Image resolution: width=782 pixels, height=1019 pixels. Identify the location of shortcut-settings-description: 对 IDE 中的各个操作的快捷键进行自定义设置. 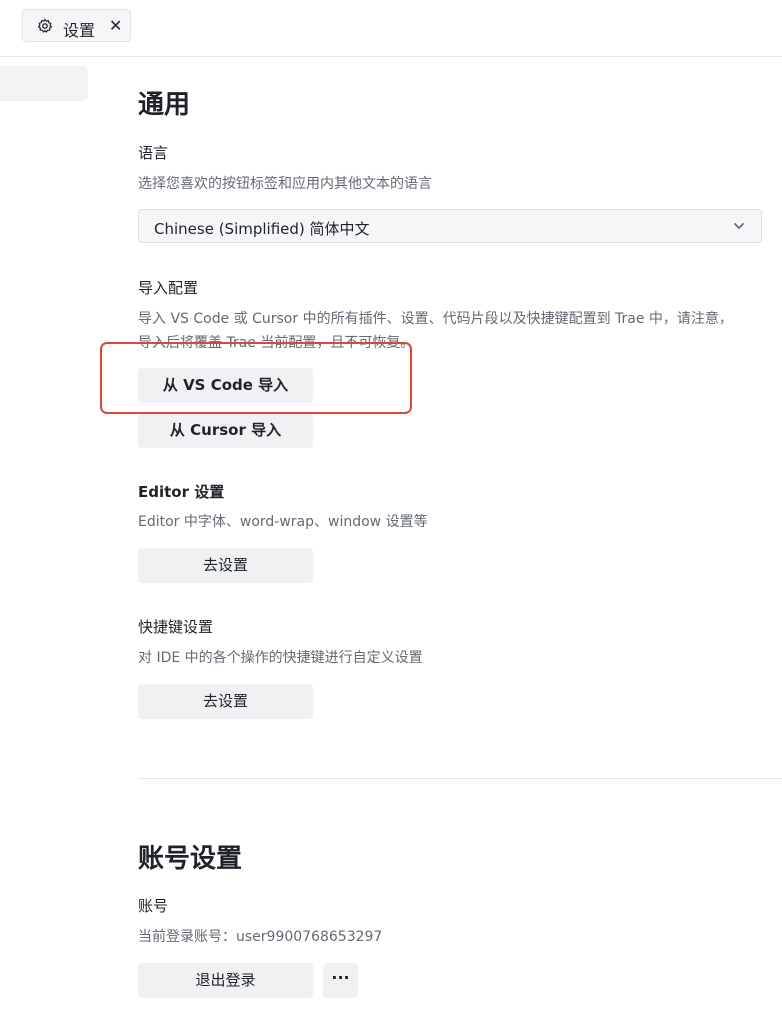
(280, 658).